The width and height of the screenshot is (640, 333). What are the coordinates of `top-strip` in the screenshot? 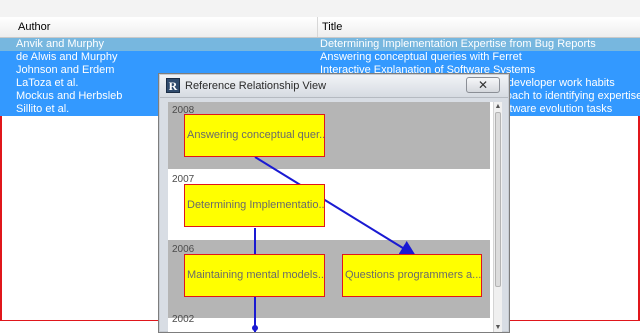 It's located at (320, 8).